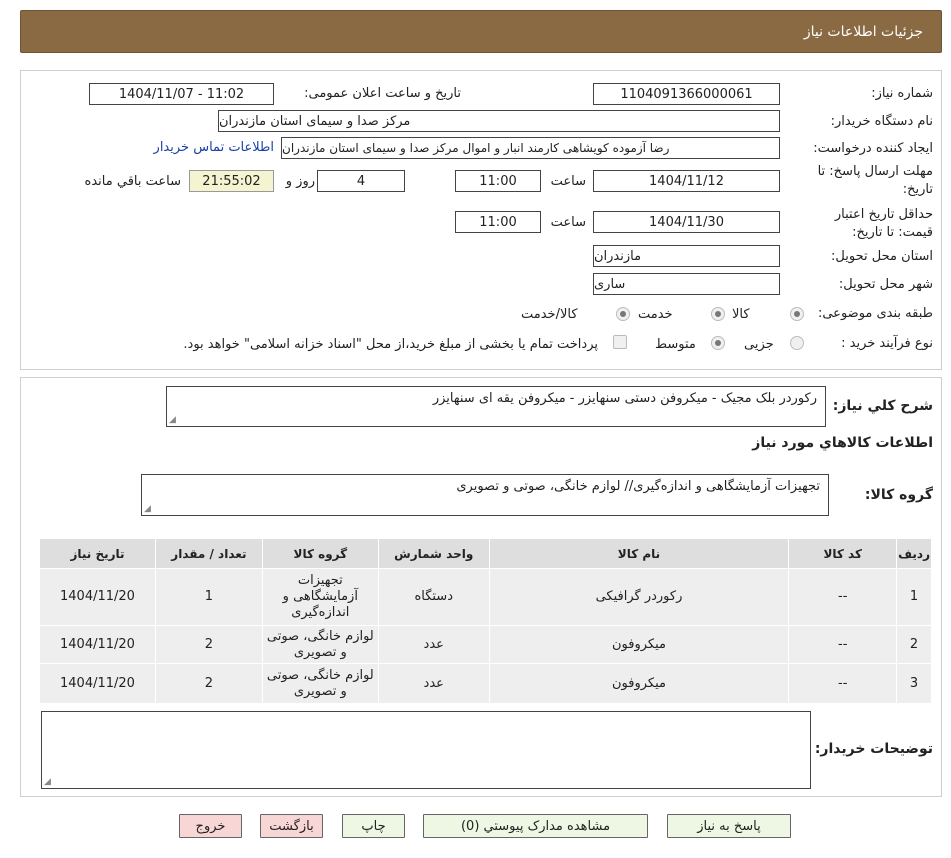 This screenshot has width=951, height=858. What do you see at coordinates (568, 181) in the screenshot?
I see `deadline-time-label: ساعت` at bounding box center [568, 181].